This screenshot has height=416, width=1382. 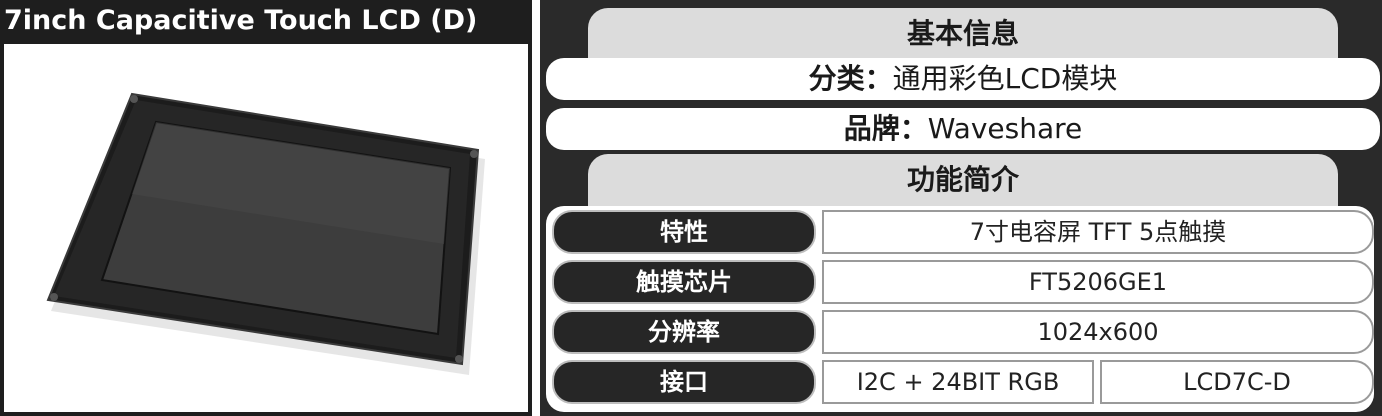 I want to click on features-heading: 功能简介, so click(x=963, y=180).